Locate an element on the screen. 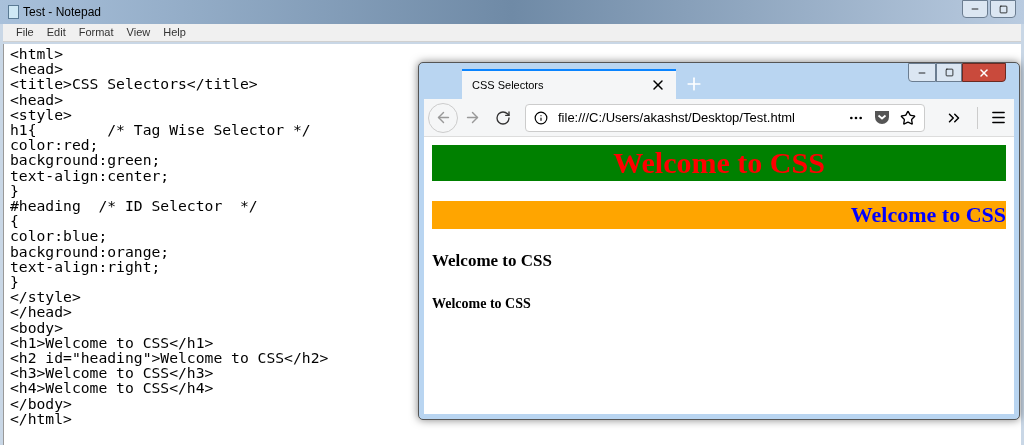  code-line: color:blue; is located at coordinates (59, 236).